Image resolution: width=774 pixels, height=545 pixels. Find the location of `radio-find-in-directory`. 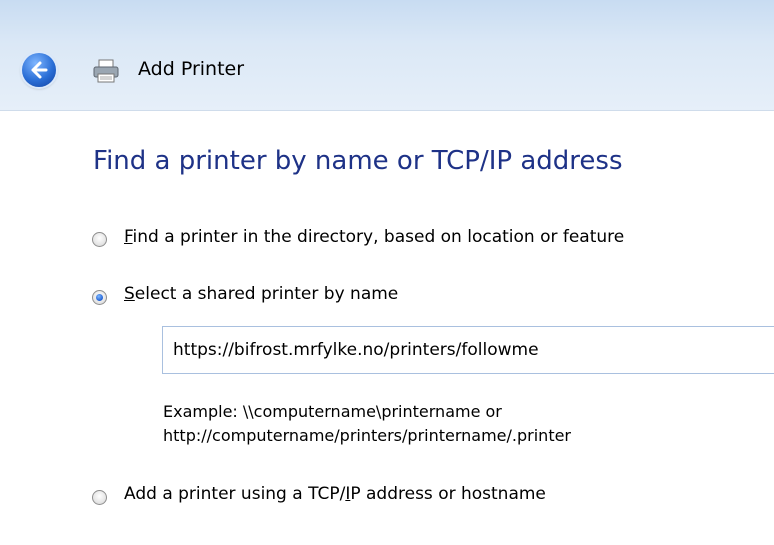

radio-find-in-directory is located at coordinates (99, 239).